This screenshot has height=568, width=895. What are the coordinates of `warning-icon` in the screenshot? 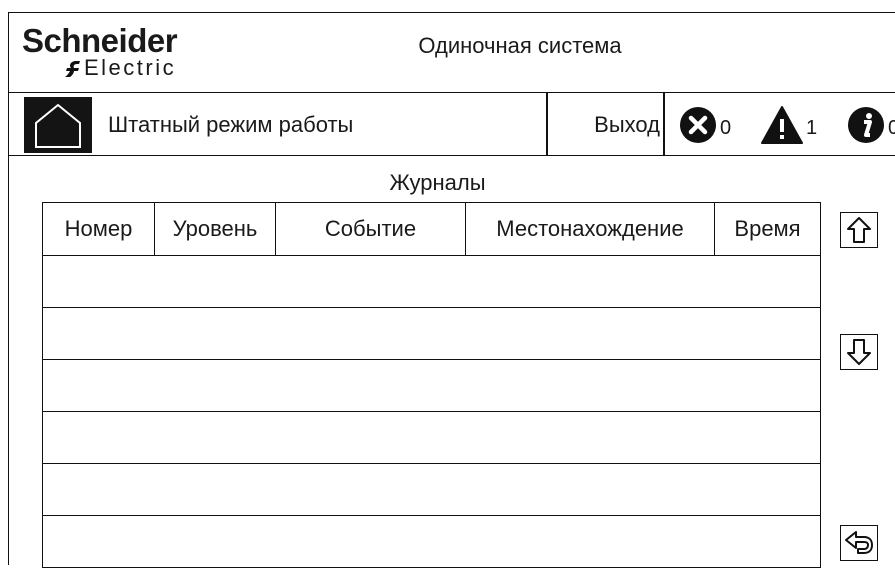 It's located at (782, 125).